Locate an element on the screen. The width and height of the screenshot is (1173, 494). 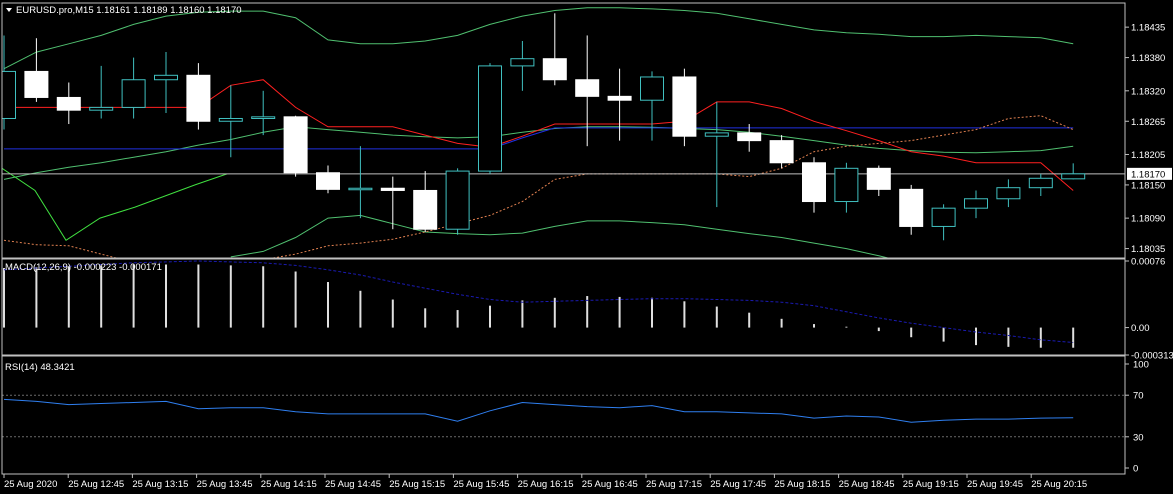
time-tick-label: 25 Aug 17:15 is located at coordinates (674, 484).